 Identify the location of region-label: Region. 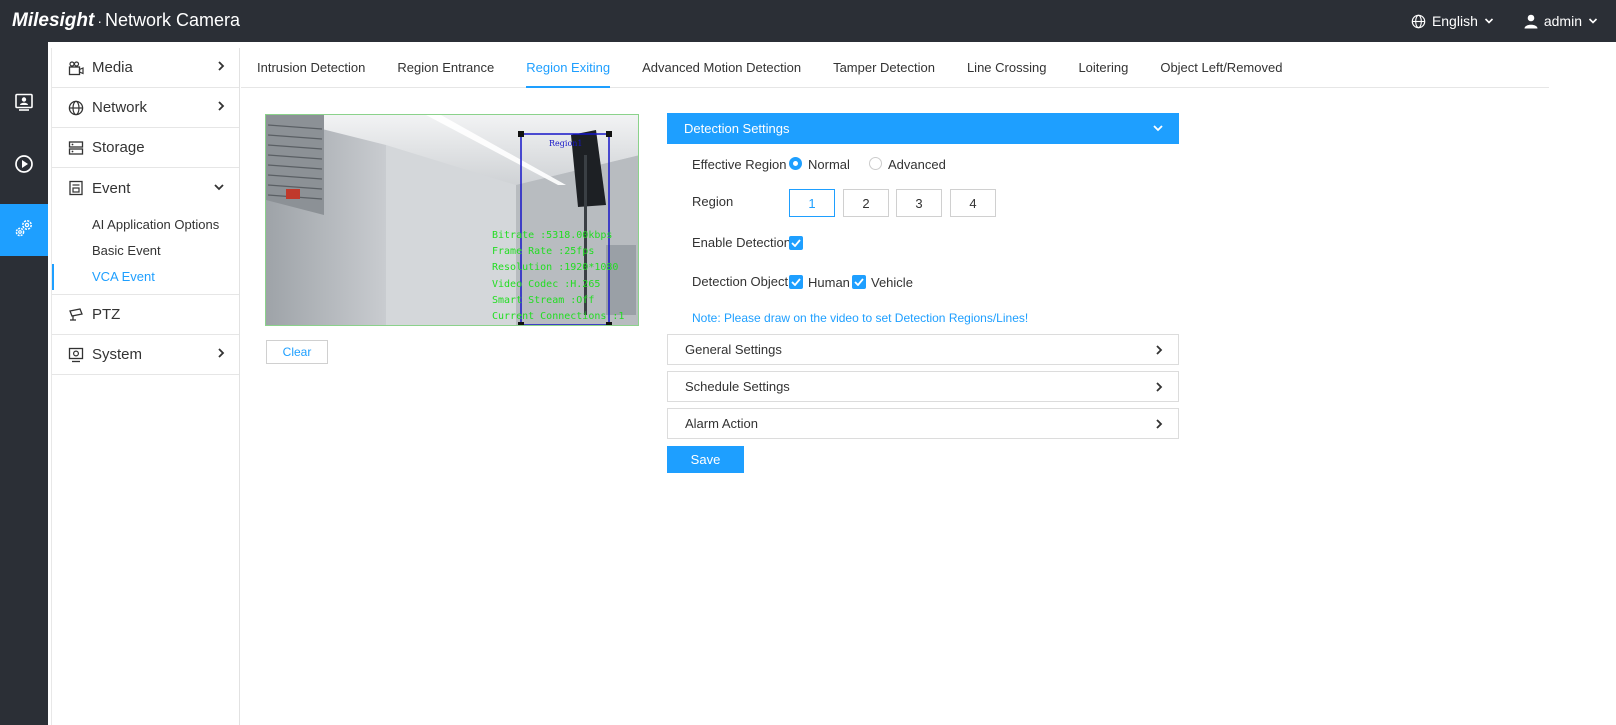
(713, 201).